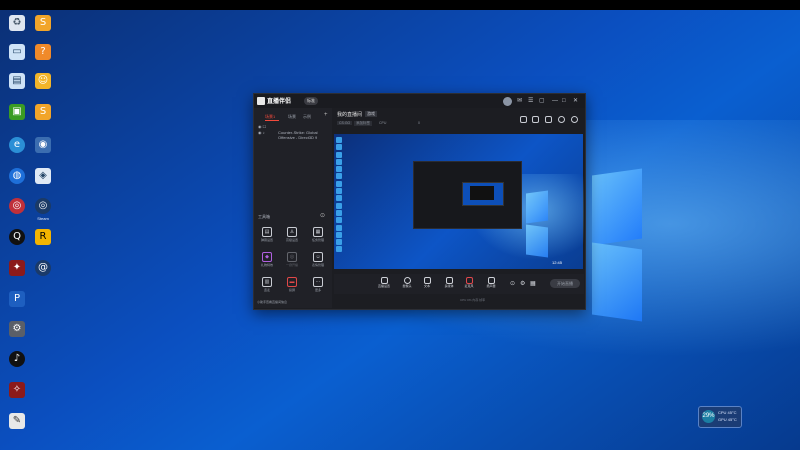  Describe the element at coordinates (267, 282) in the screenshot. I see `mic-icon: ▥` at that location.